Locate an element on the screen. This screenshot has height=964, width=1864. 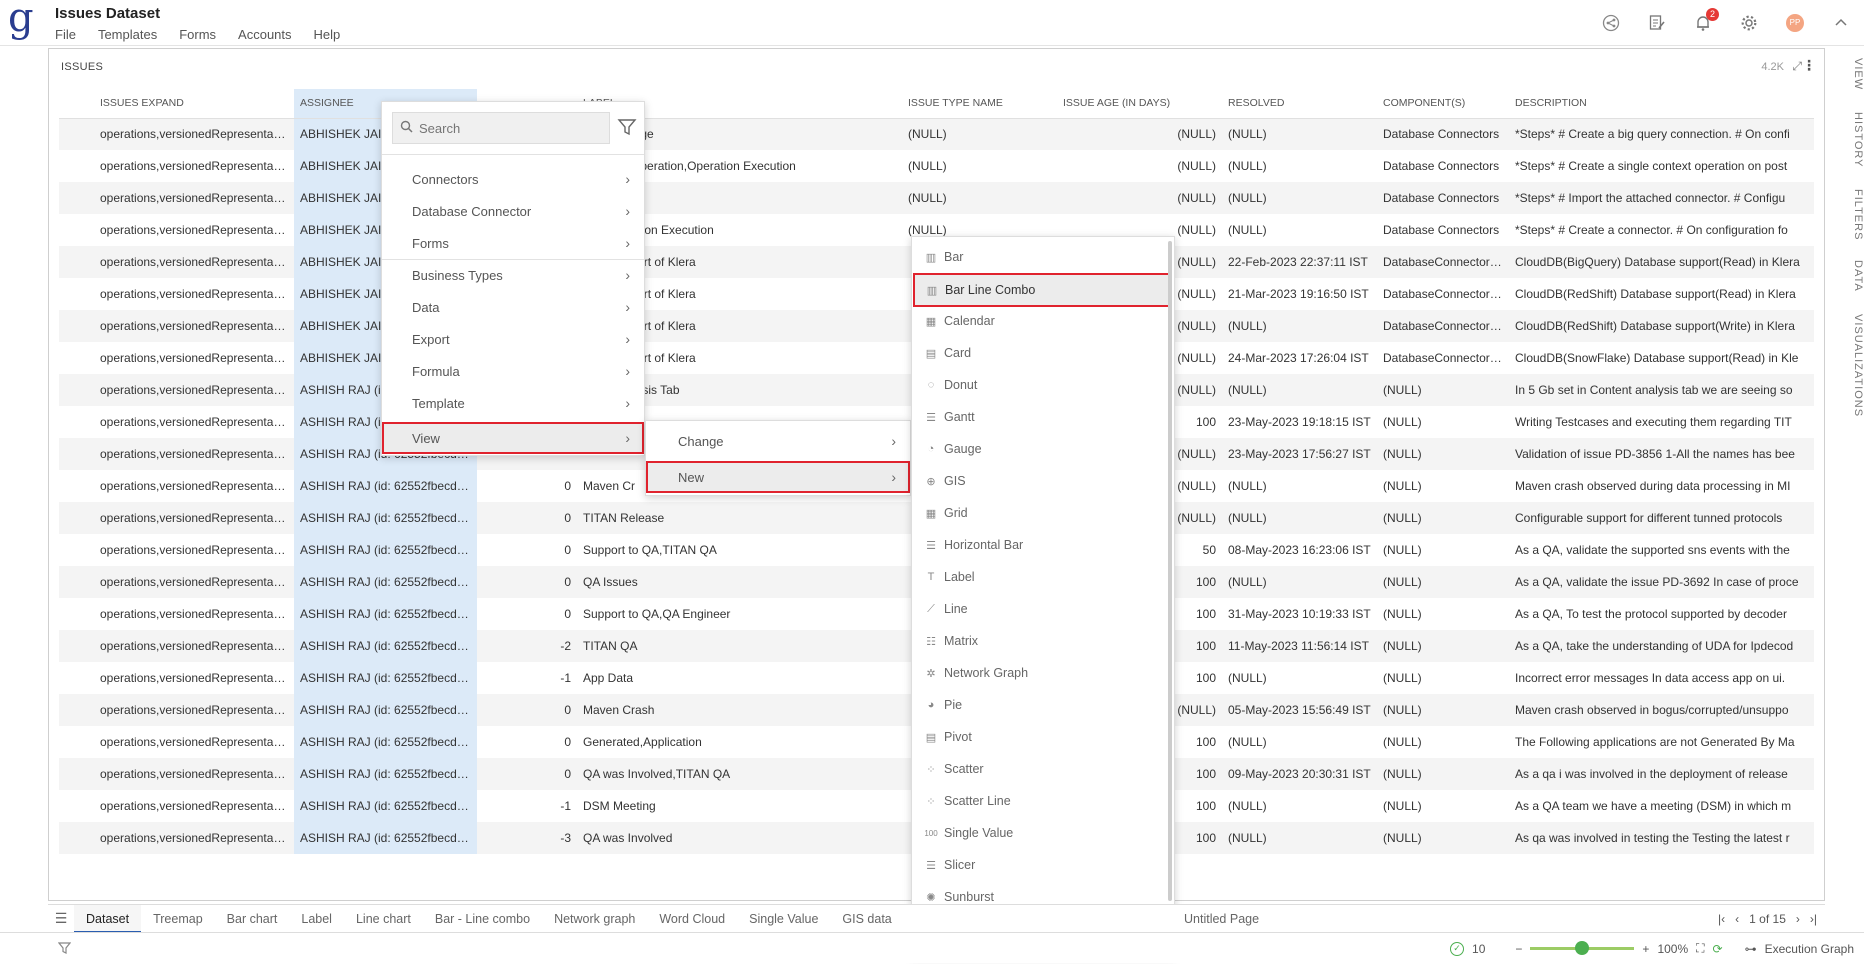
vis-item-pie: ◕ Pie is located at coordinates (1042, 705).